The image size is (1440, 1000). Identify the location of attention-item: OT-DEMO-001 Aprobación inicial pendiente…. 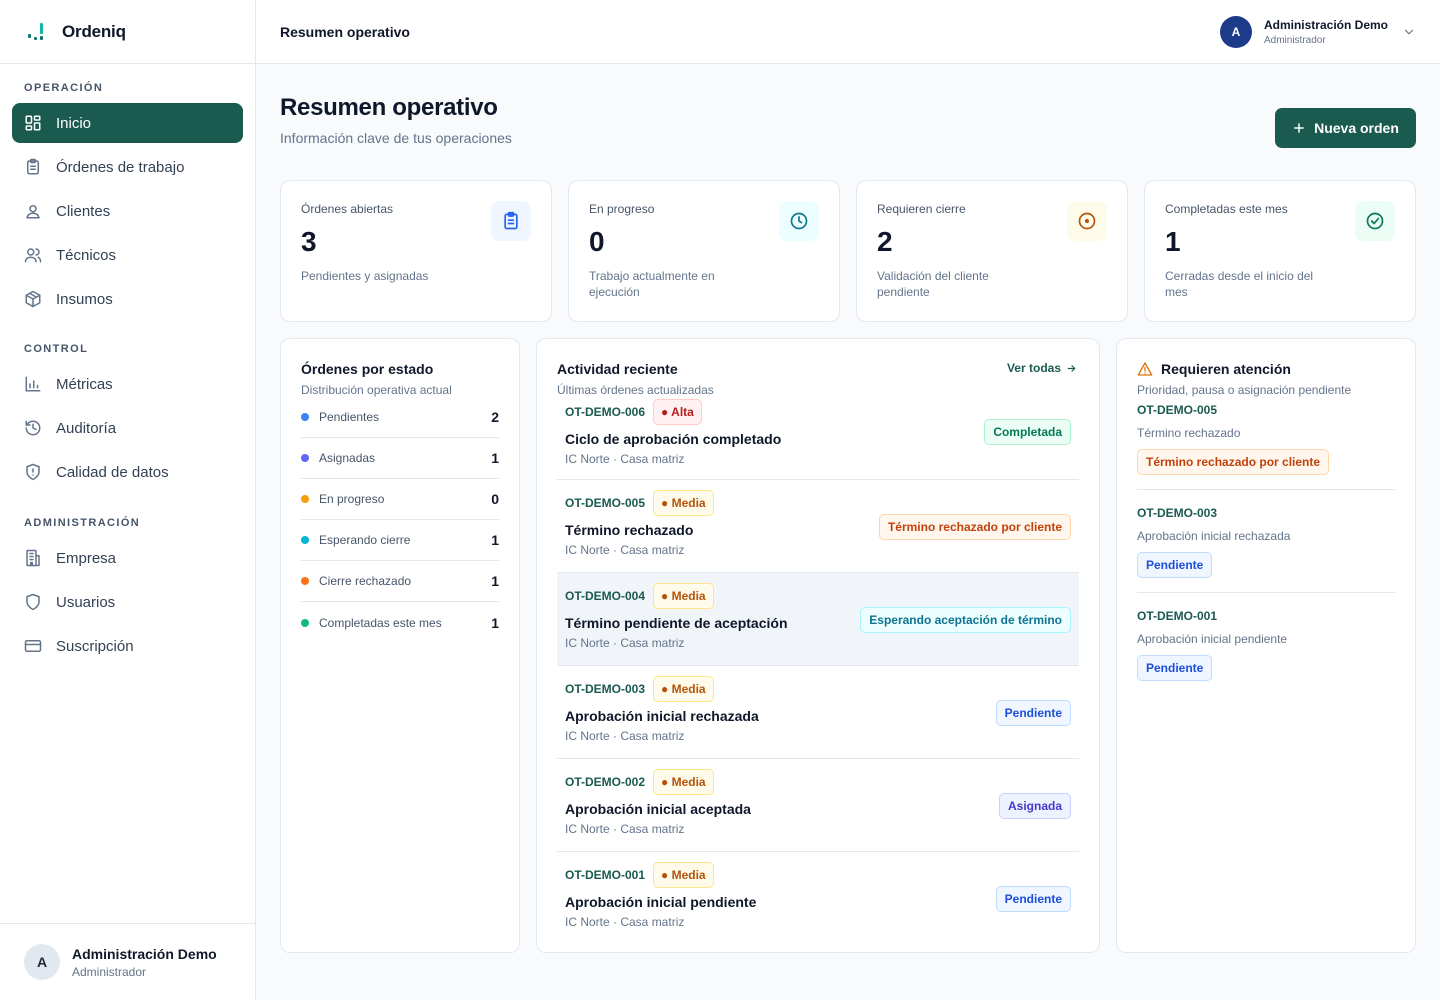
(1266, 652).